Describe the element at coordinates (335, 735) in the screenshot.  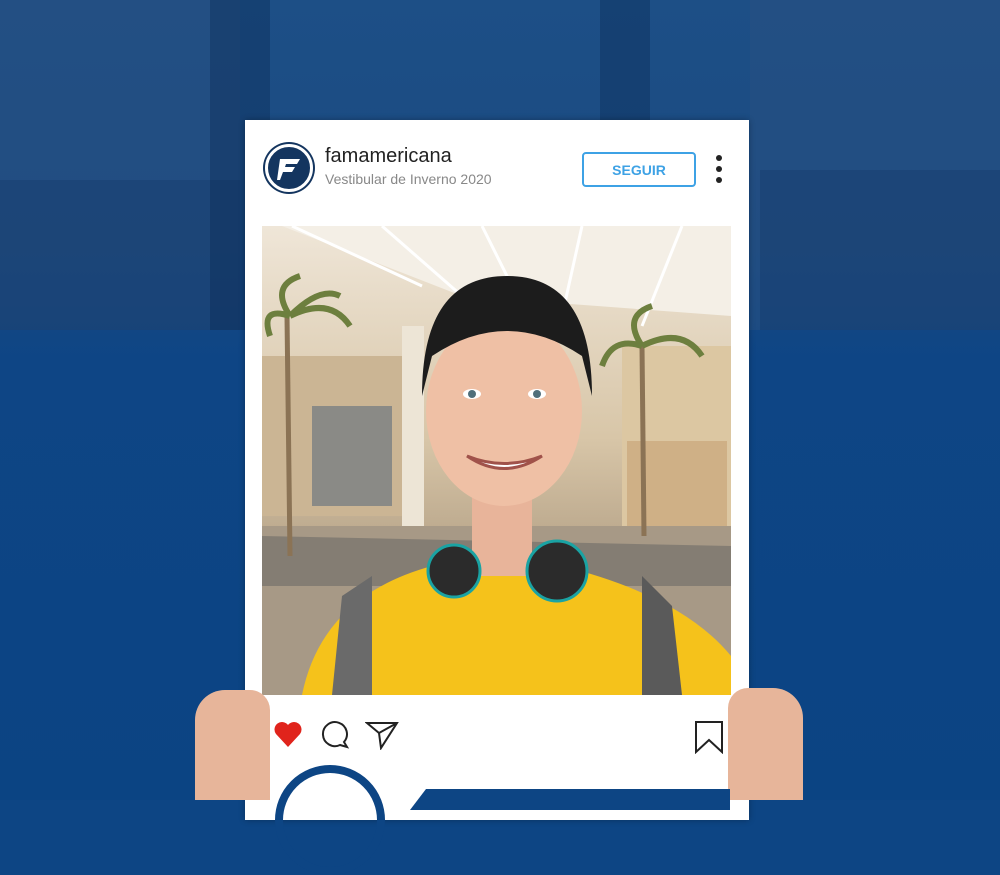
I see `comment-icon` at that location.